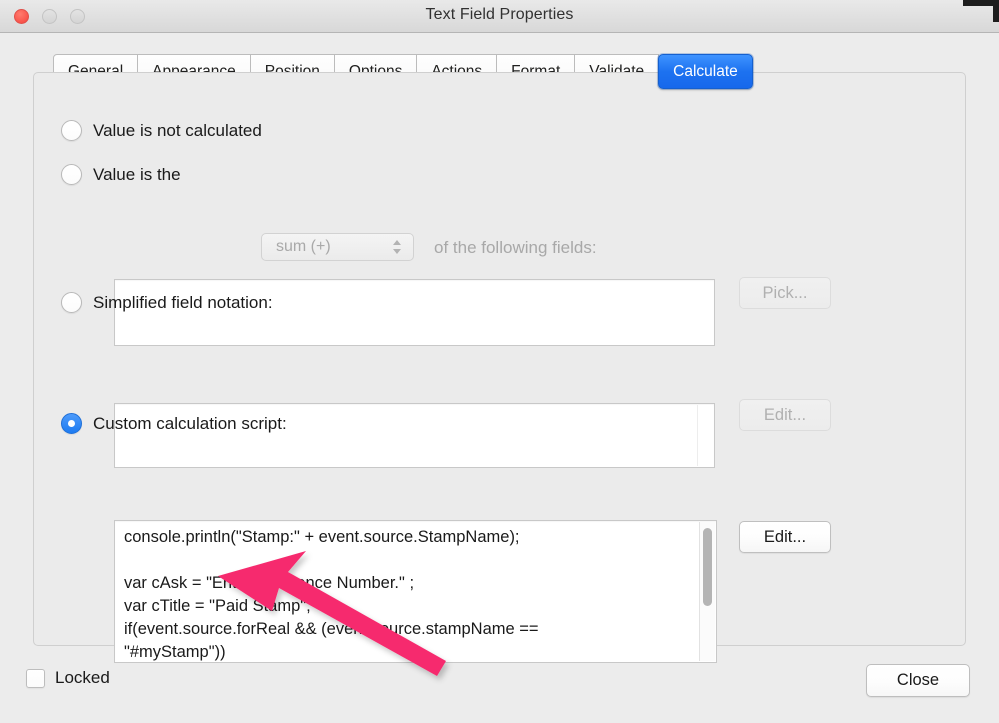 The width and height of the screenshot is (999, 723). I want to click on label-custom-calculation-script: Custom calculation script:, so click(190, 423).